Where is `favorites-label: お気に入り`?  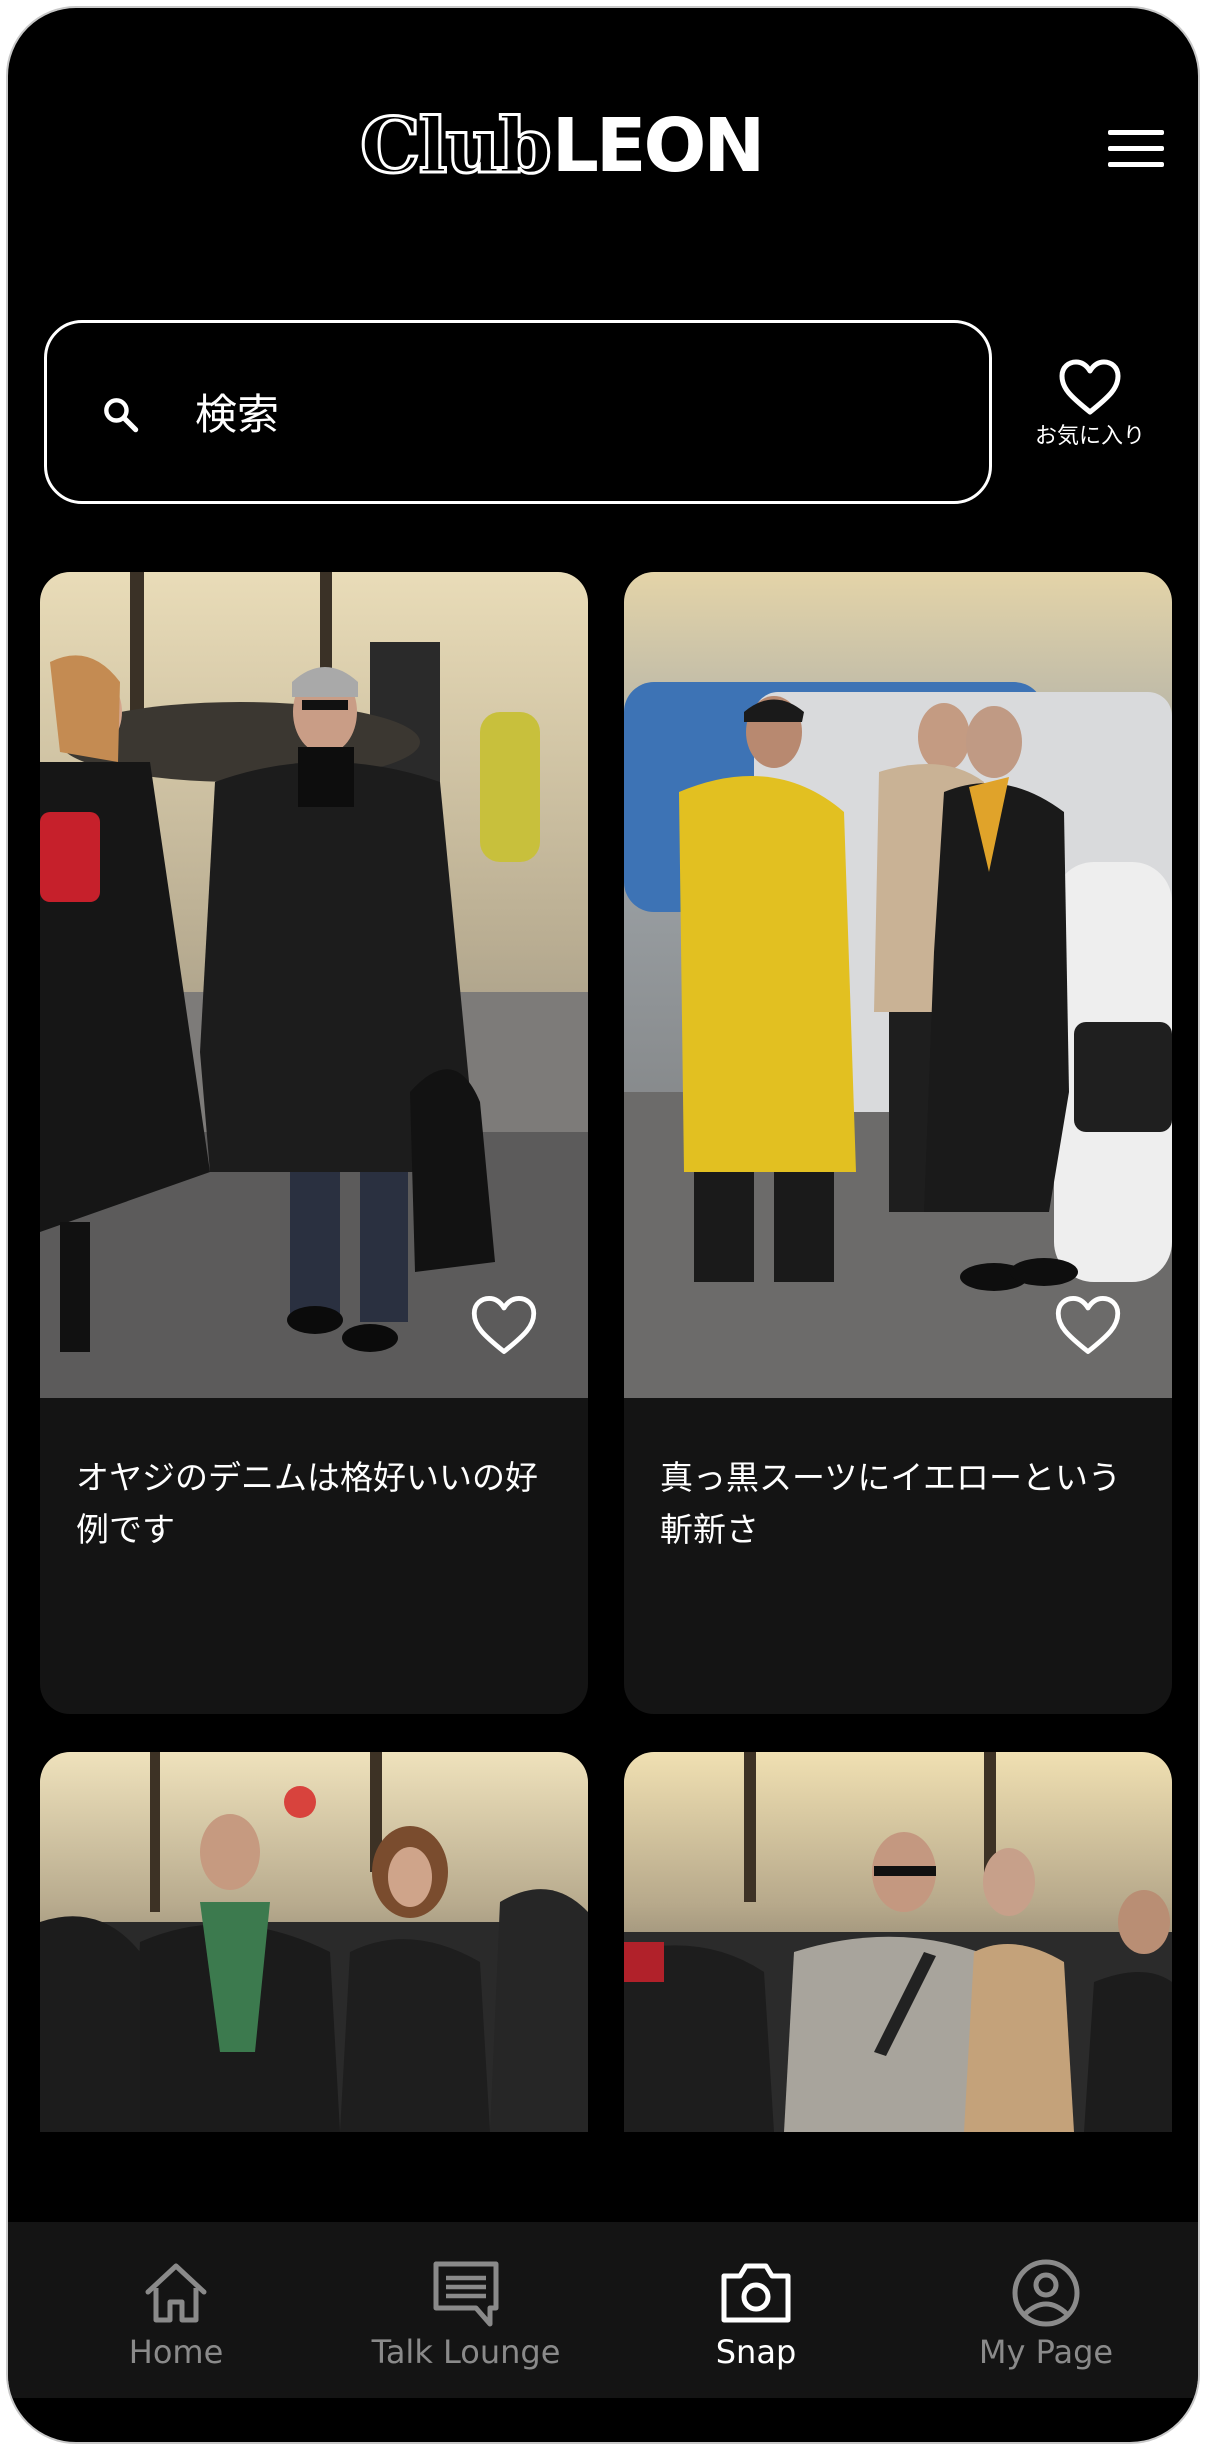 favorites-label: お気に入り is located at coordinates (1089, 436).